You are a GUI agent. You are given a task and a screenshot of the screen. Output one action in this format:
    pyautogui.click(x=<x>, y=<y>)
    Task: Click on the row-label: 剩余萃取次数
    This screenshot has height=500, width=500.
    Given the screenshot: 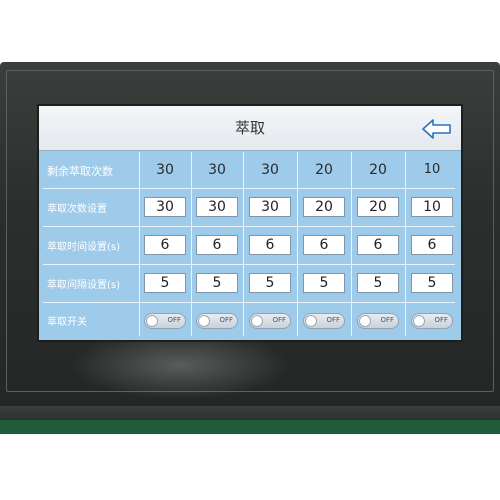 What is the action you would take?
    pyautogui.click(x=80, y=171)
    